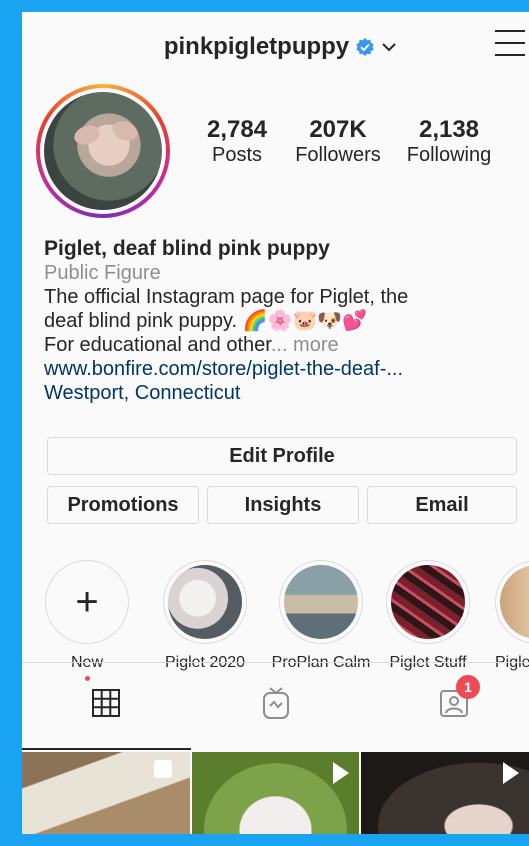 The width and height of the screenshot is (529, 846). I want to click on edit-profile-button: Edit Profile, so click(282, 456).